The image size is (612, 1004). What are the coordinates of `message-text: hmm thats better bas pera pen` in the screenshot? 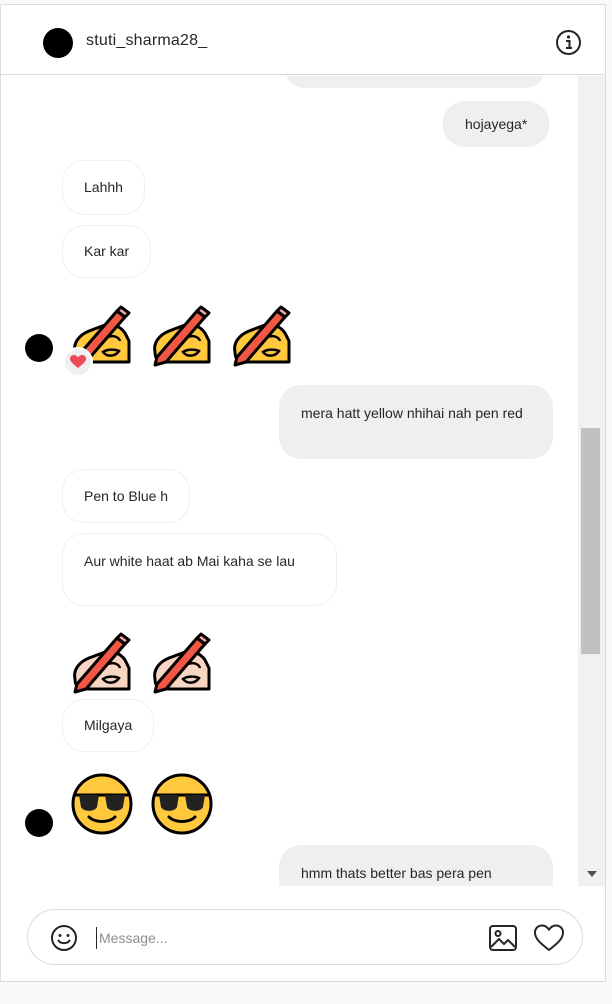 It's located at (396, 873).